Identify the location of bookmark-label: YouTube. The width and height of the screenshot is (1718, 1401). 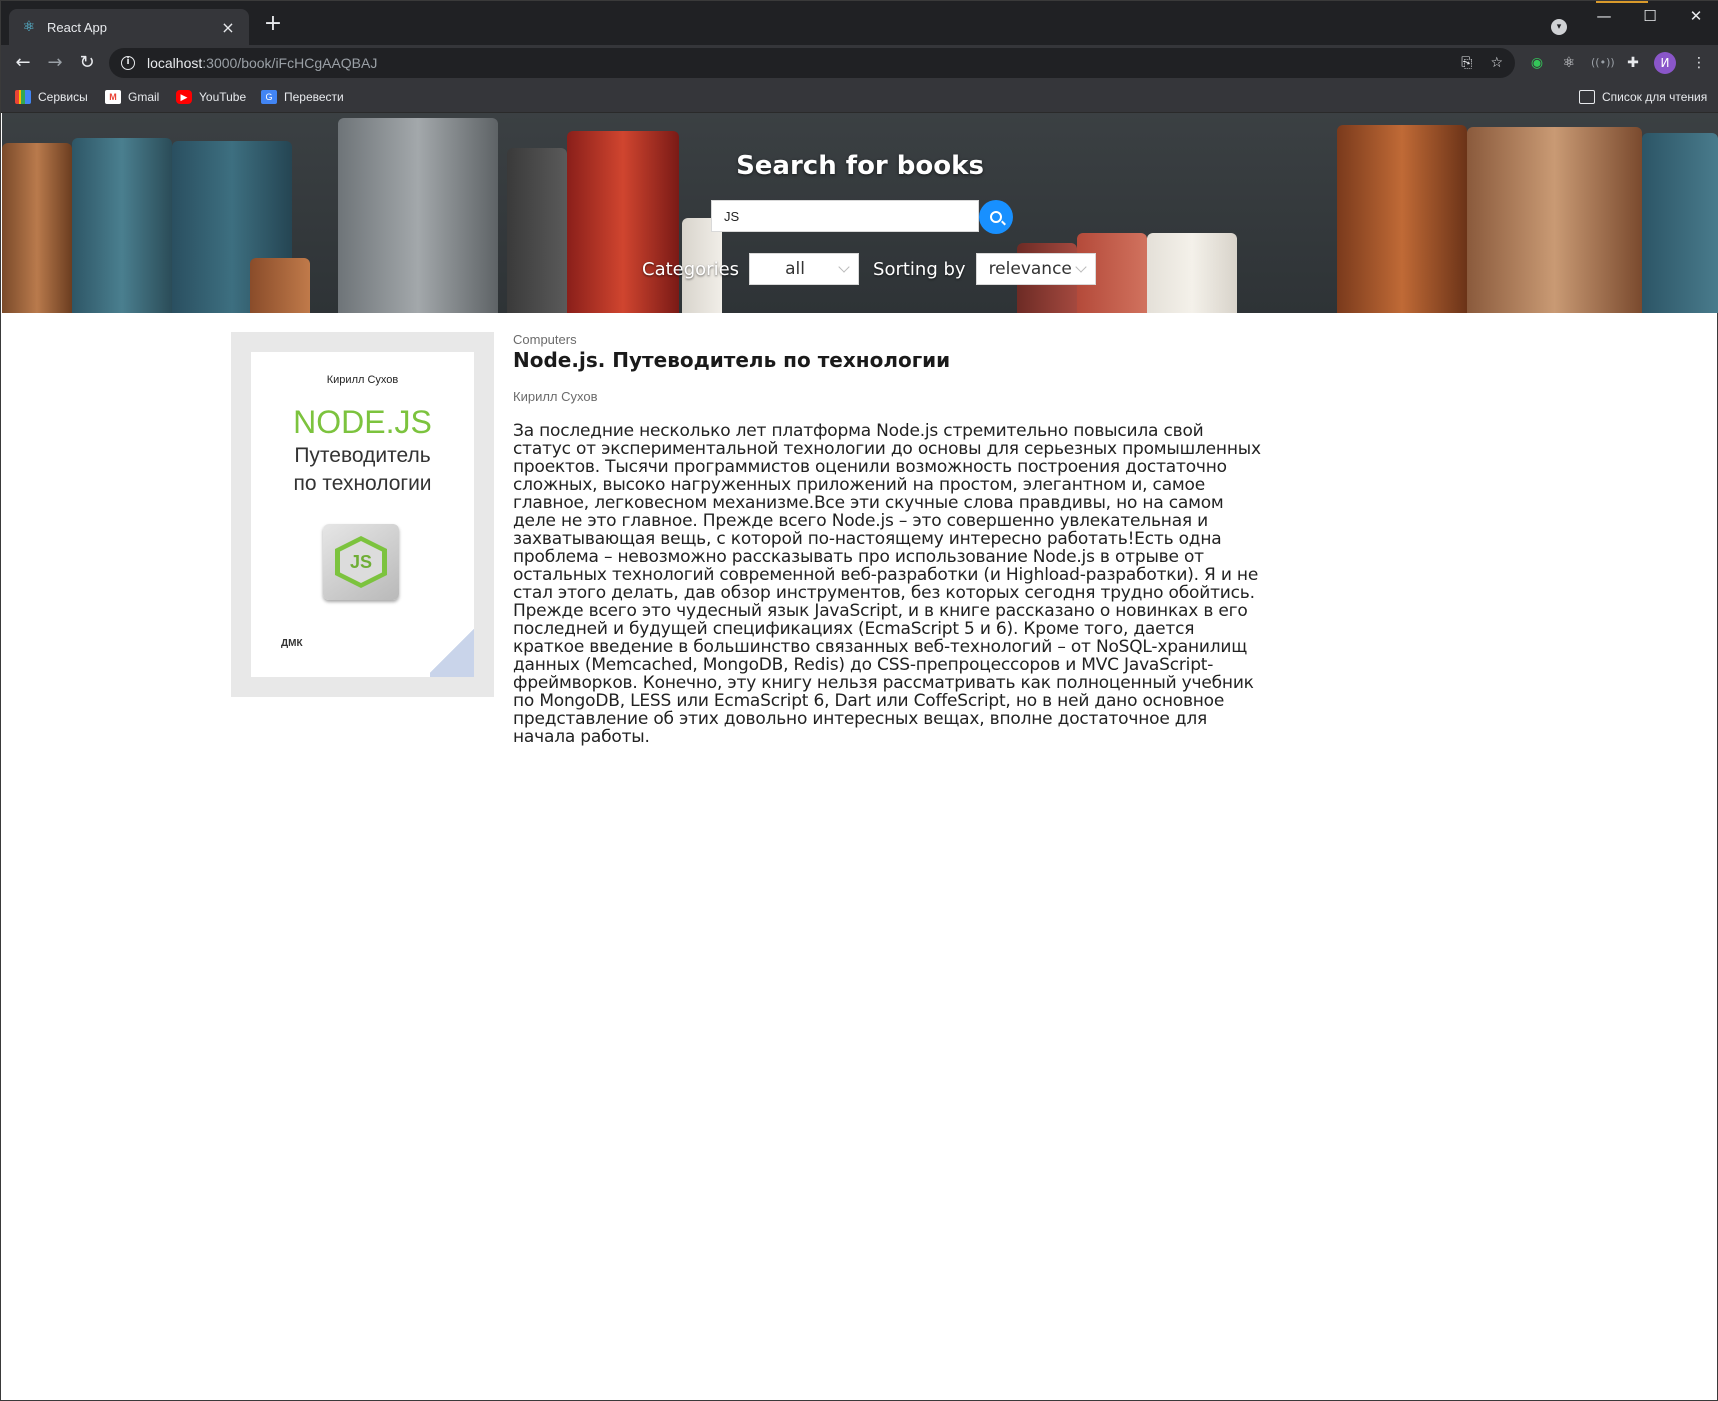
(223, 97).